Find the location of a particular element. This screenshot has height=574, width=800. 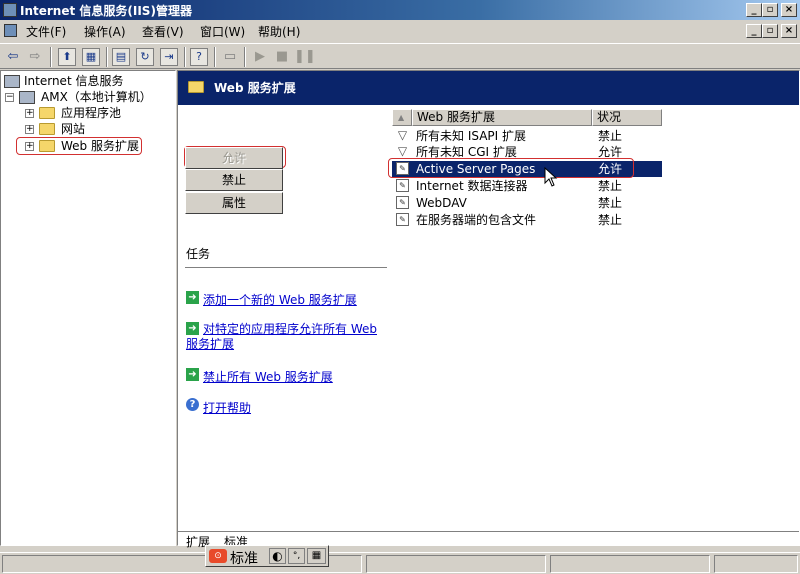

pause-icon: ❚❚ is located at coordinates (305, 57).